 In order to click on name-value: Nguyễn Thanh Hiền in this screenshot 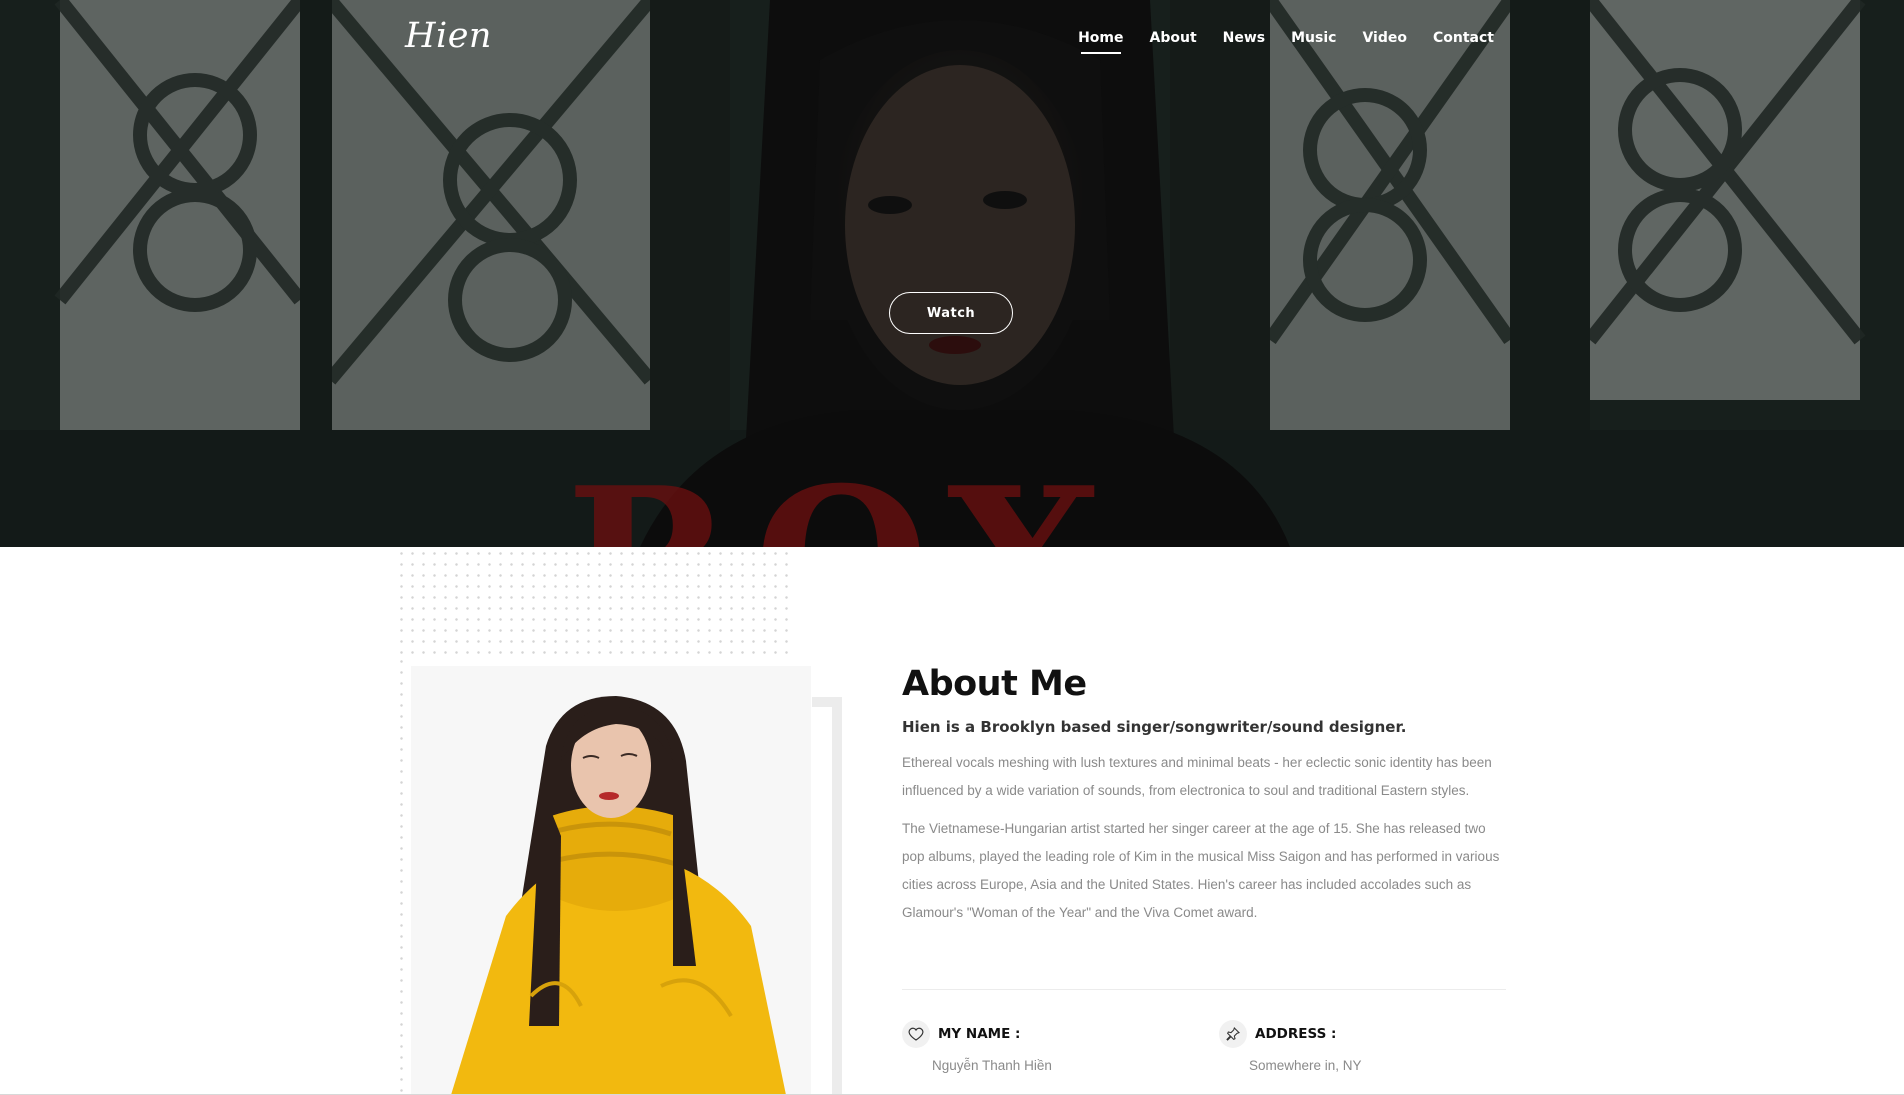, I will do `click(992, 1065)`.